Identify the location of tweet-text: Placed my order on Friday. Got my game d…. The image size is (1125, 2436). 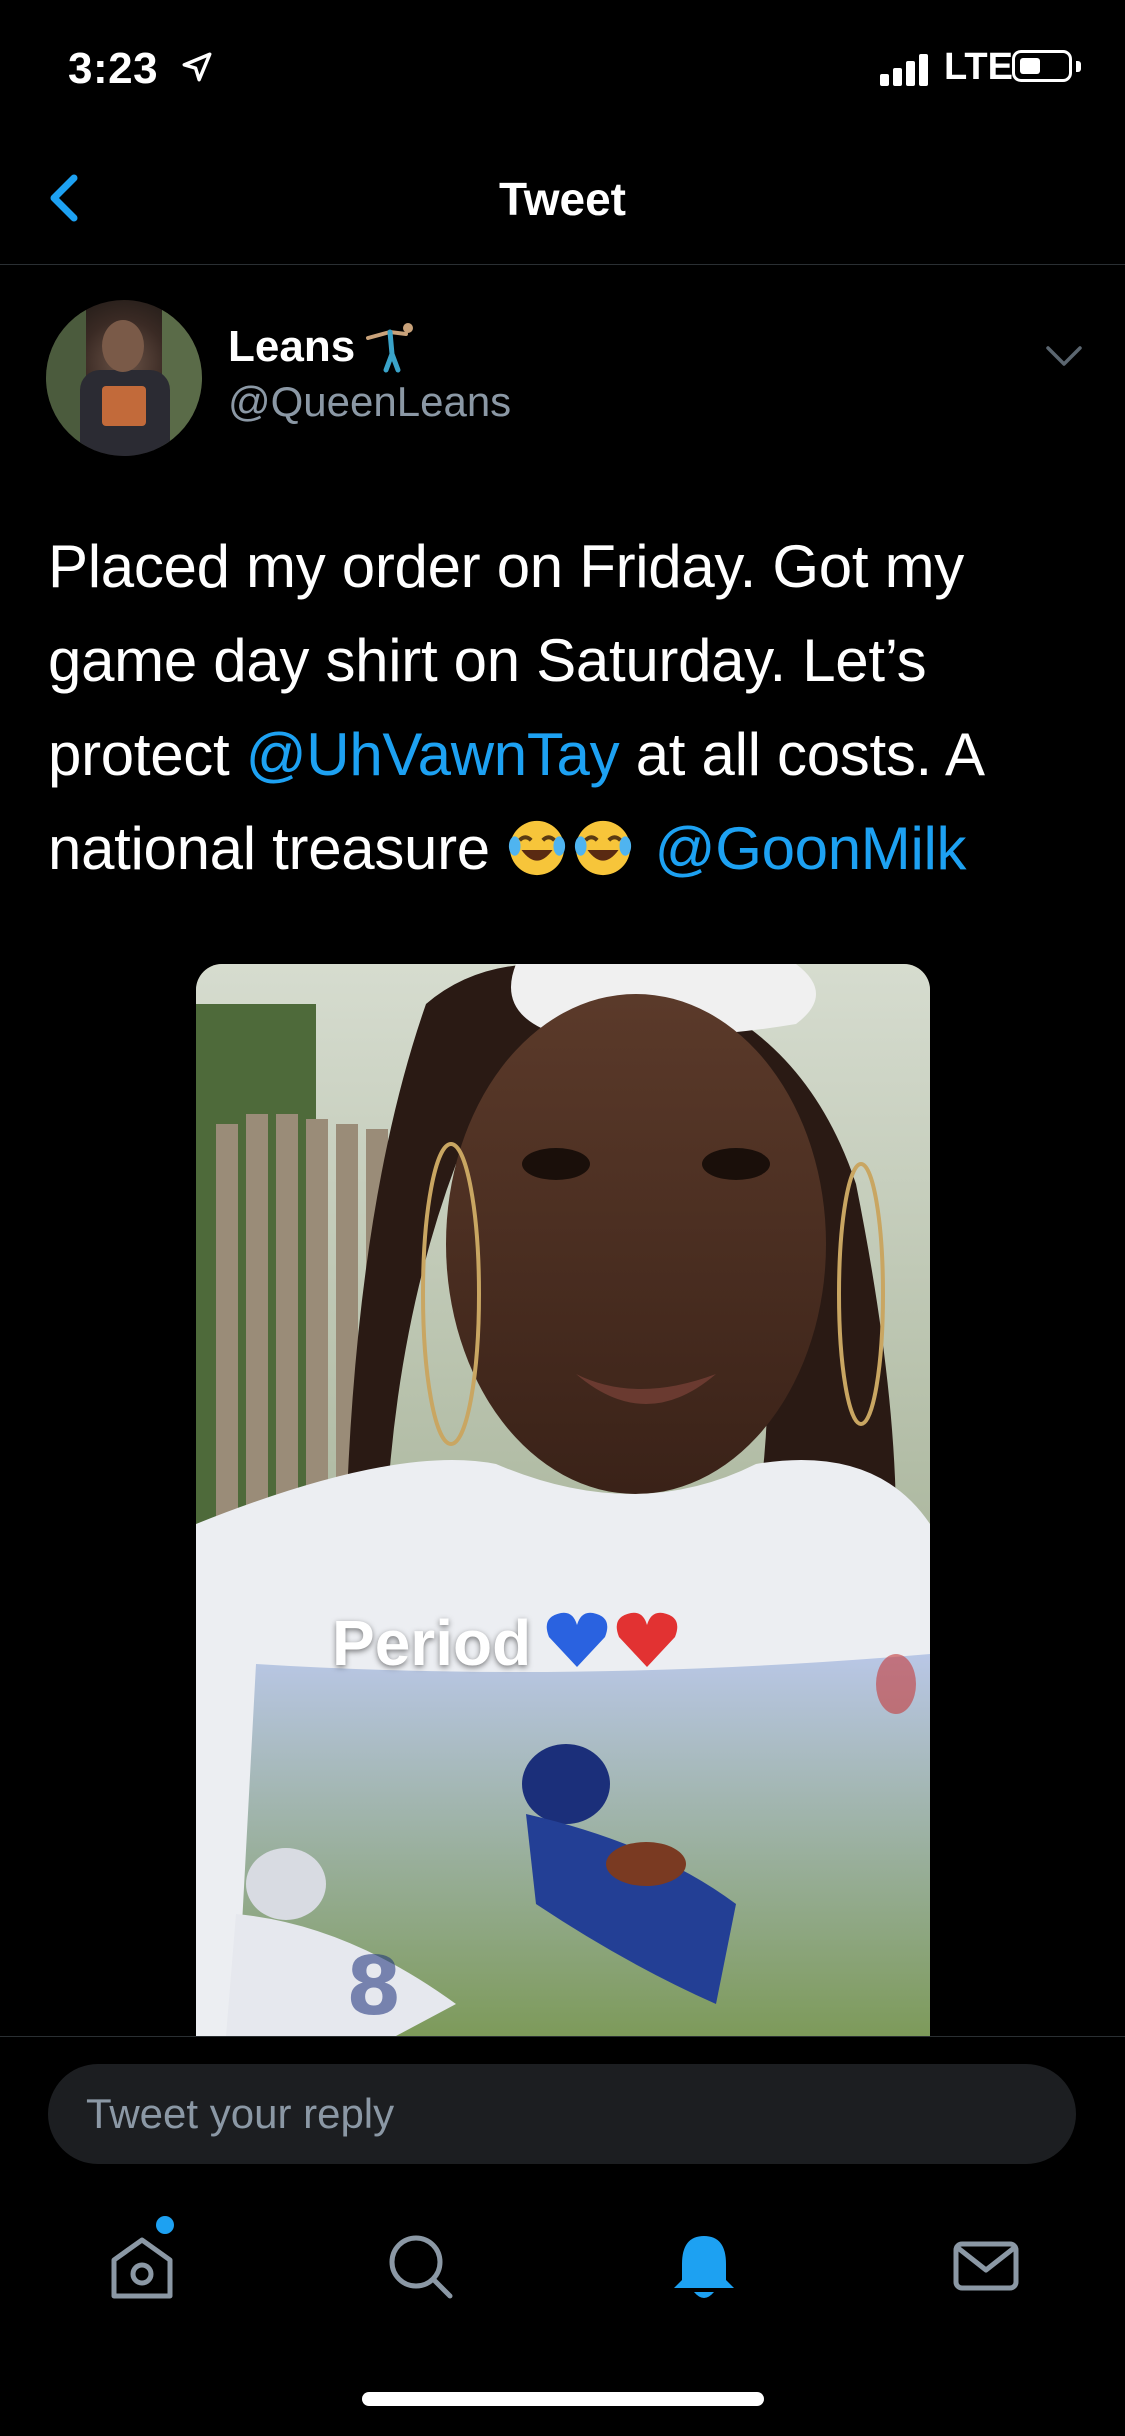
(568, 708).